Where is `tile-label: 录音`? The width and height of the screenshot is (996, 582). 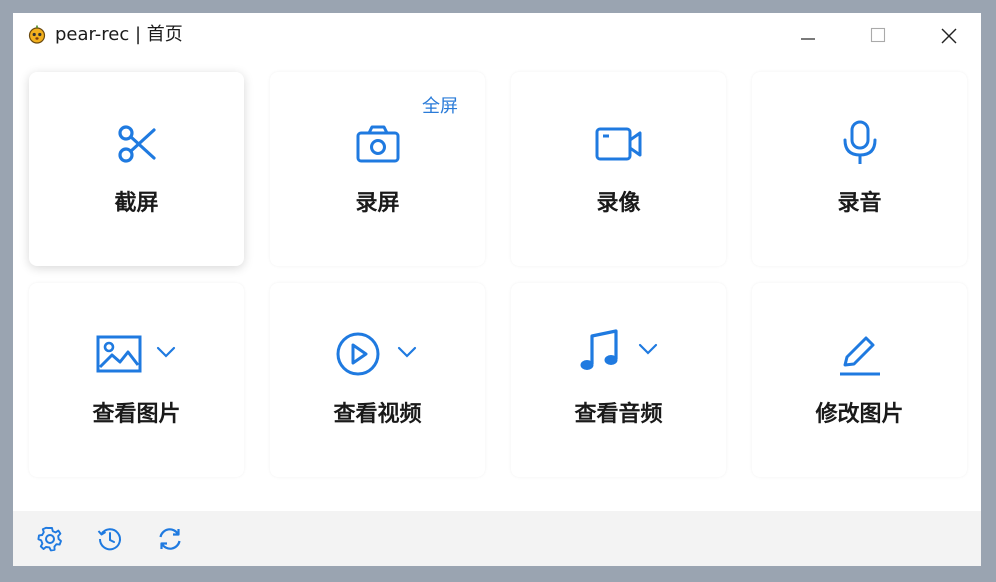
tile-label: 录音 is located at coordinates (859, 203).